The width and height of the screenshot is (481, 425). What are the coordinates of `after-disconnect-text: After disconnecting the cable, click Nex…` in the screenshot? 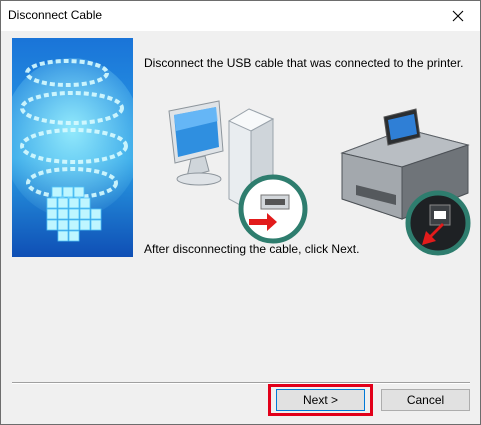 It's located at (252, 249).